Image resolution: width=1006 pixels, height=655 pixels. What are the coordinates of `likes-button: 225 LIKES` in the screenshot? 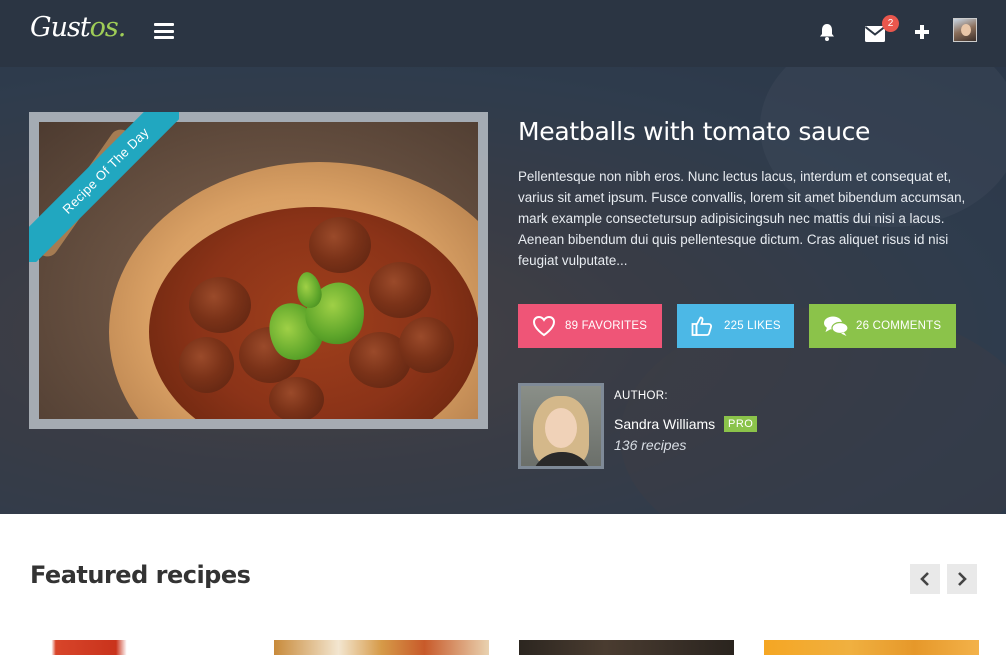 It's located at (735, 326).